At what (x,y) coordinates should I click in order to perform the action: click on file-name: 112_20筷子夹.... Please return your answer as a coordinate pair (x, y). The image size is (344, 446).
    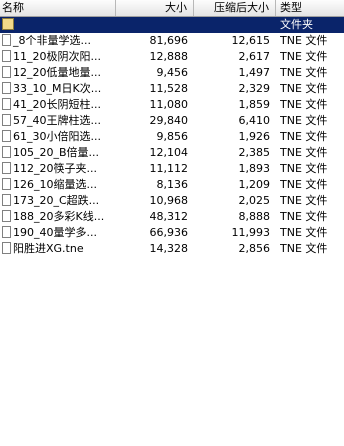
    Looking at the image, I should click on (55, 168).